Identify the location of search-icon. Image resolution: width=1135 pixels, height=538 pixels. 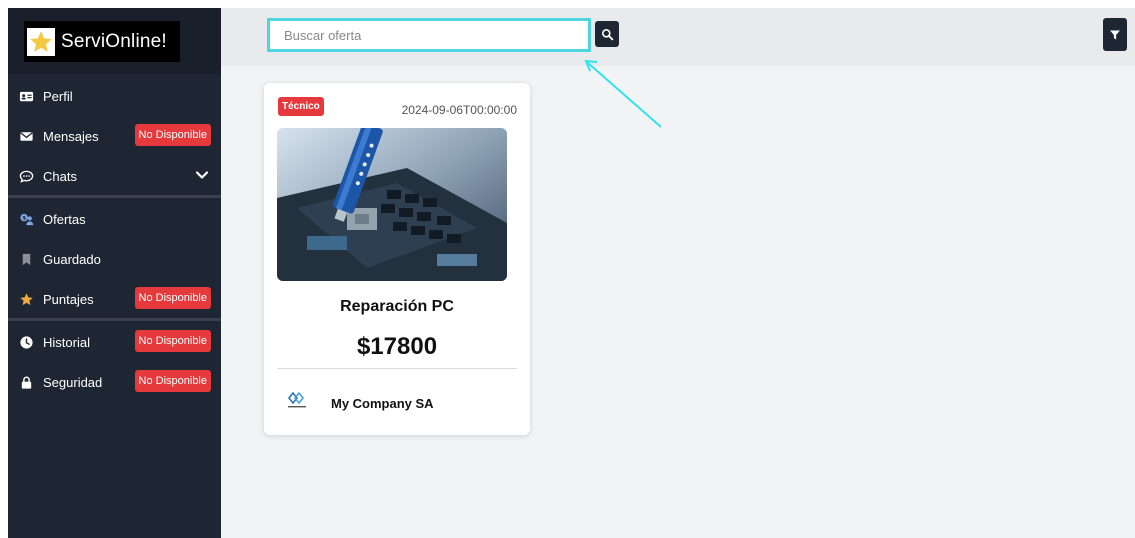
(607, 34).